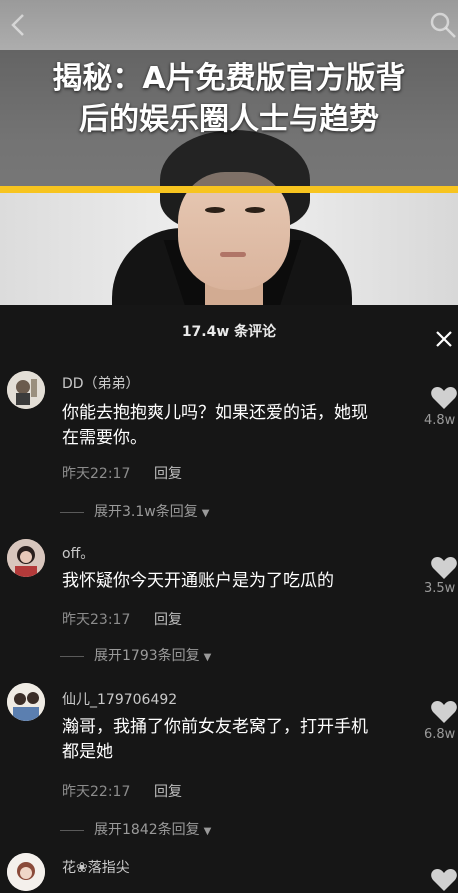  What do you see at coordinates (232, 740) in the screenshot?
I see `comment-text: 瀚哥，我捅了你前女友老窝了，打开手机 都是她` at bounding box center [232, 740].